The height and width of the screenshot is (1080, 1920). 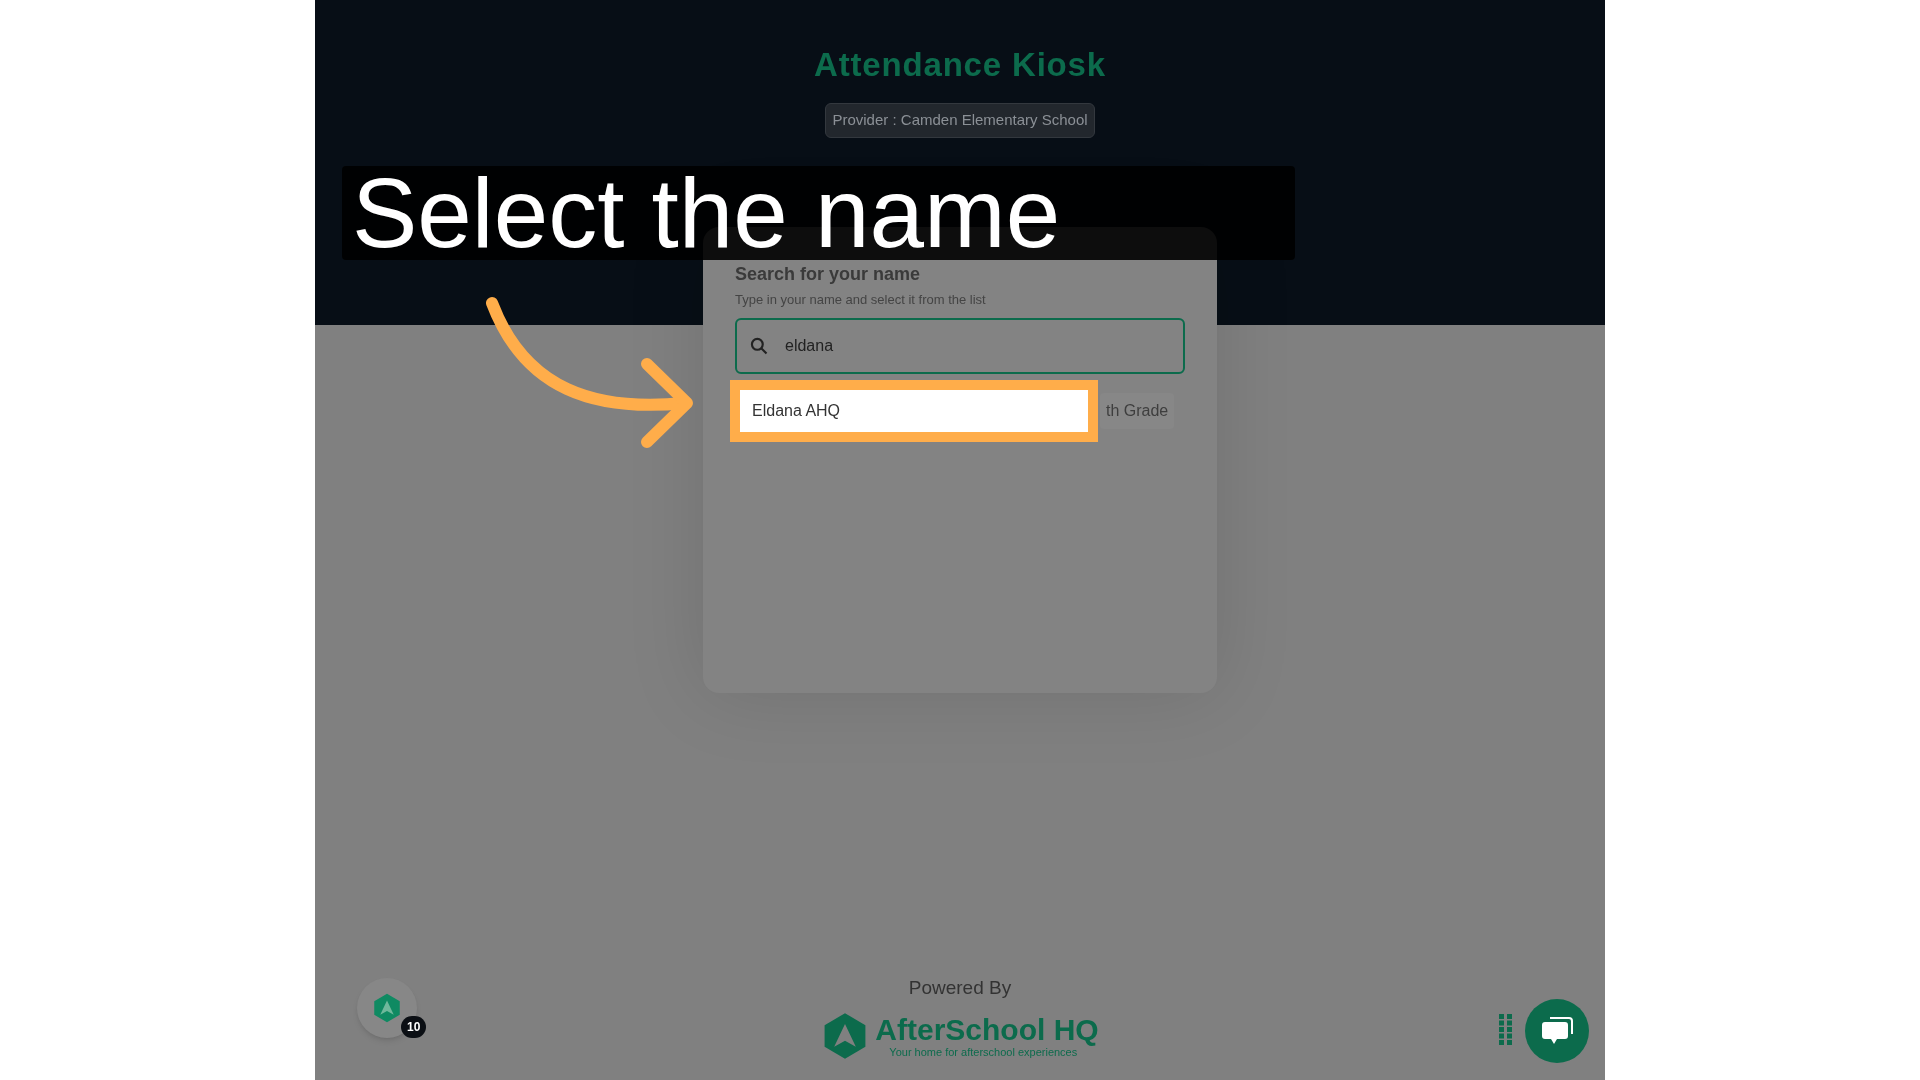 I want to click on search-icon, so click(x=759, y=345).